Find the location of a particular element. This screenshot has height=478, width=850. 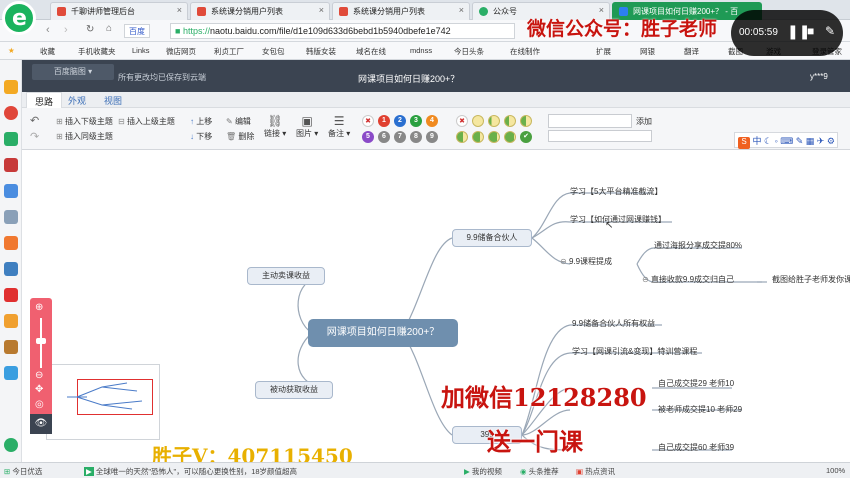

bookmark-item: 今日头条 is located at coordinates (469, 51).